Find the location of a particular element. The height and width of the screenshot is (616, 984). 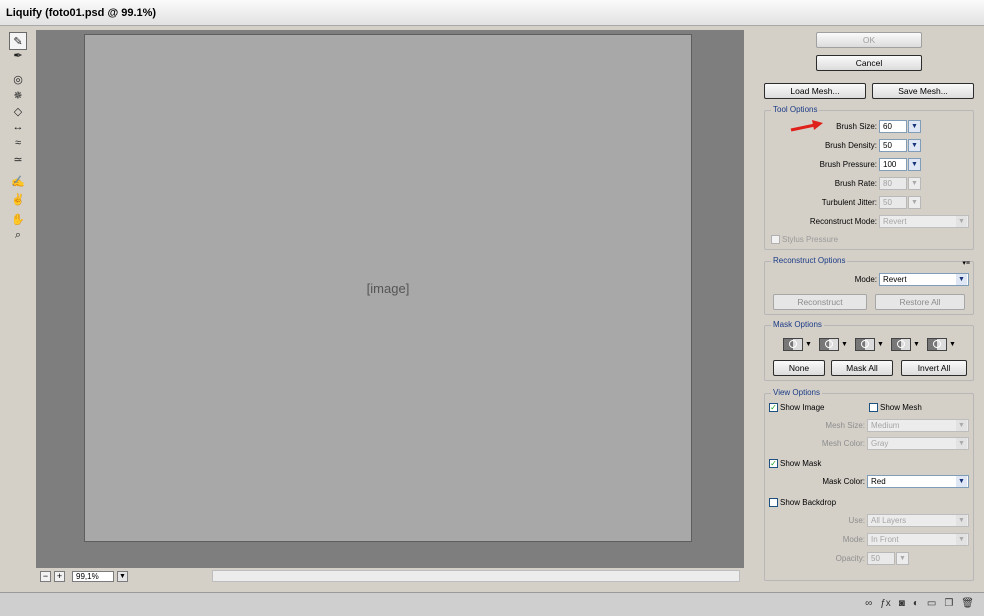

show-mask-label: Show Mask is located at coordinates (801, 463).